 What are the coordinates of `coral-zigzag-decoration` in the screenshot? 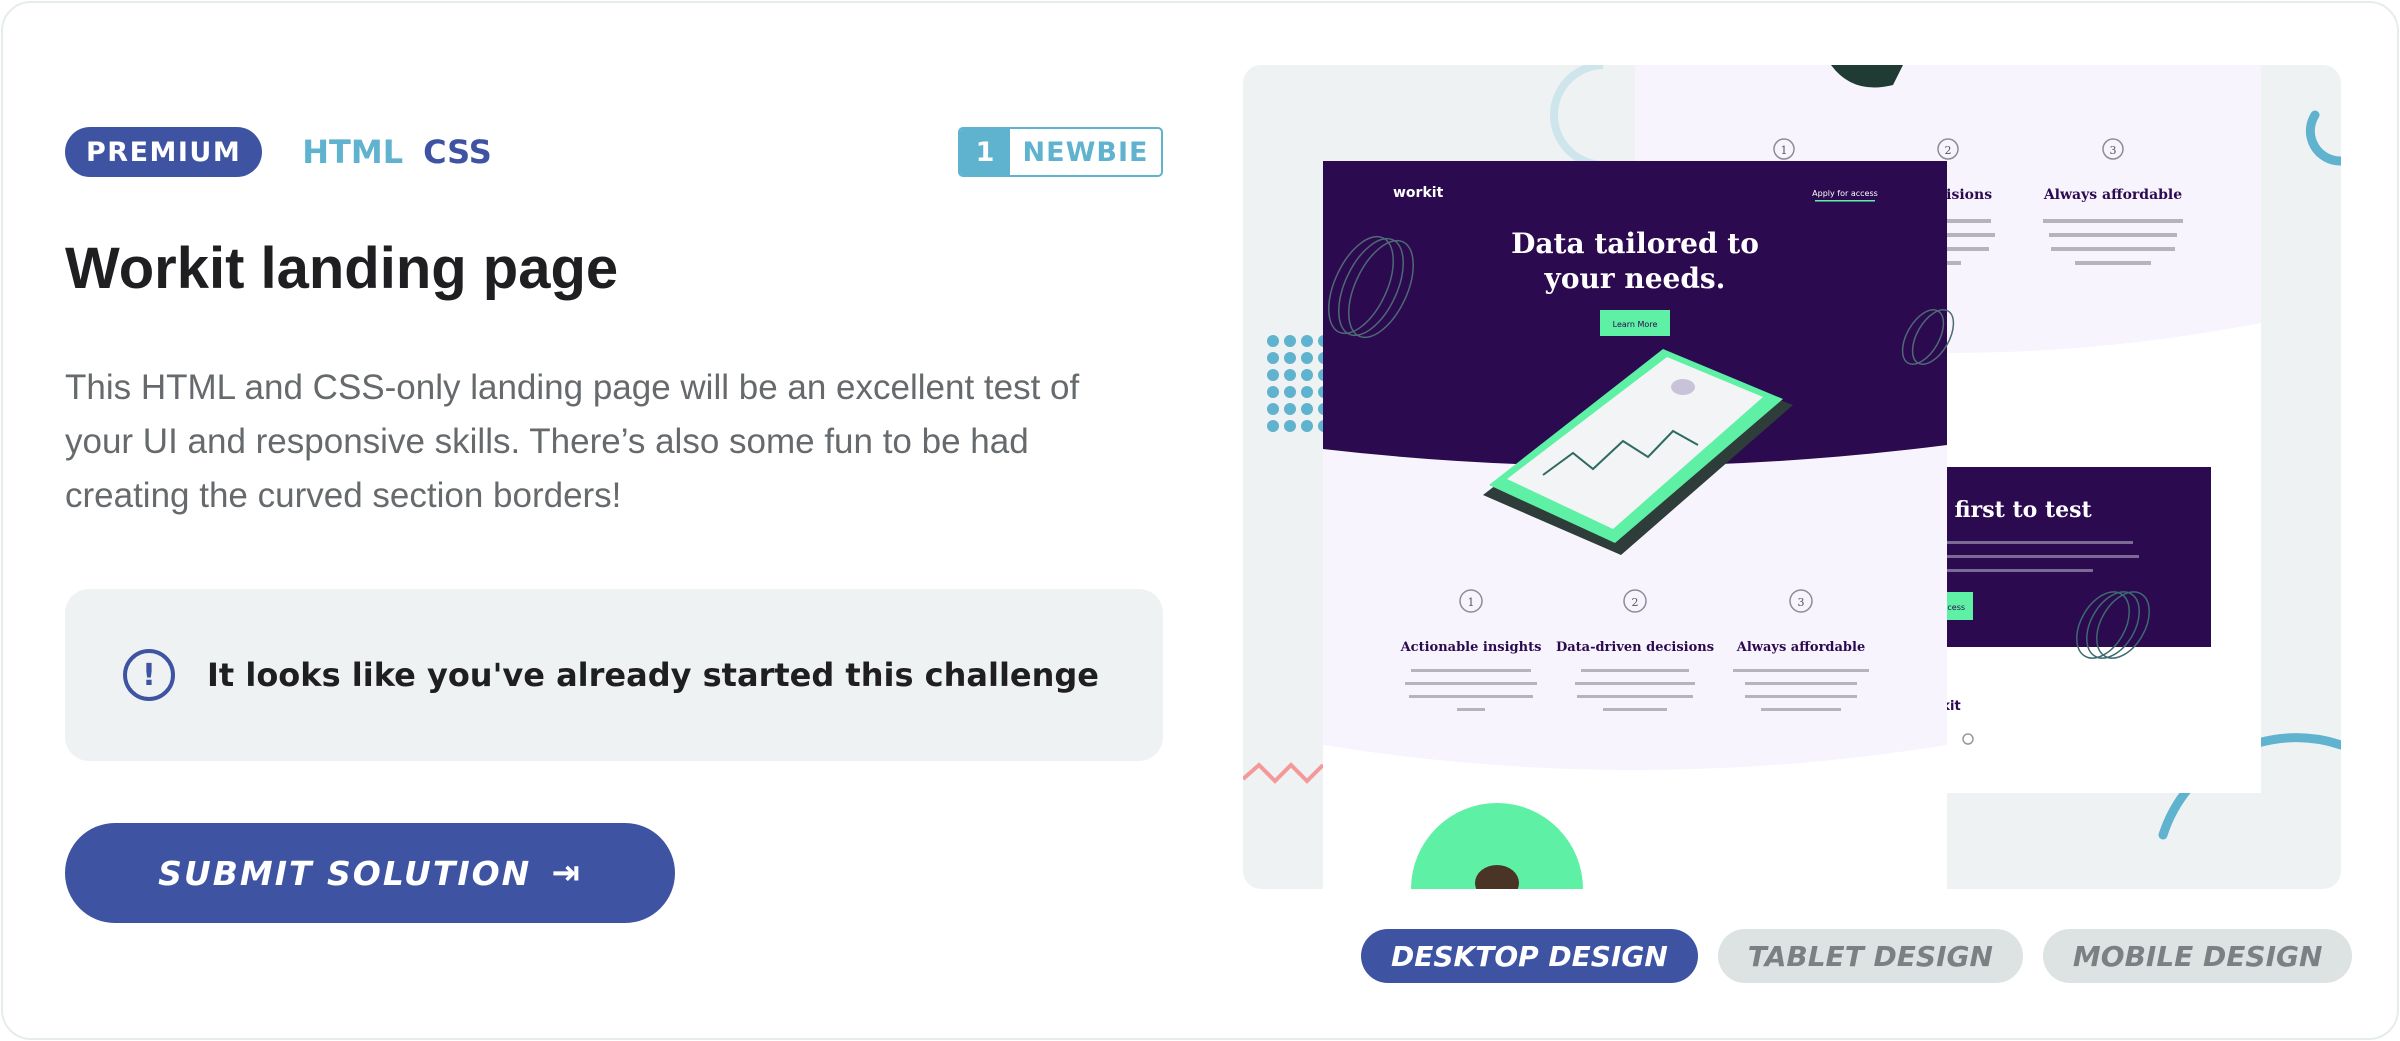 It's located at (1284, 773).